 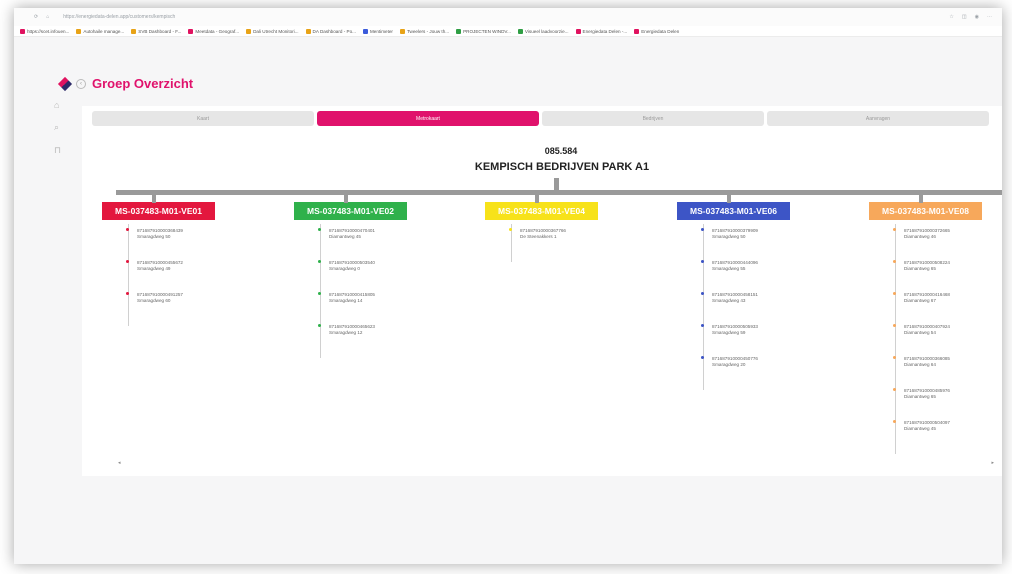 I want to click on group-label: MS-037483-M01-VE04, so click(x=541, y=211).